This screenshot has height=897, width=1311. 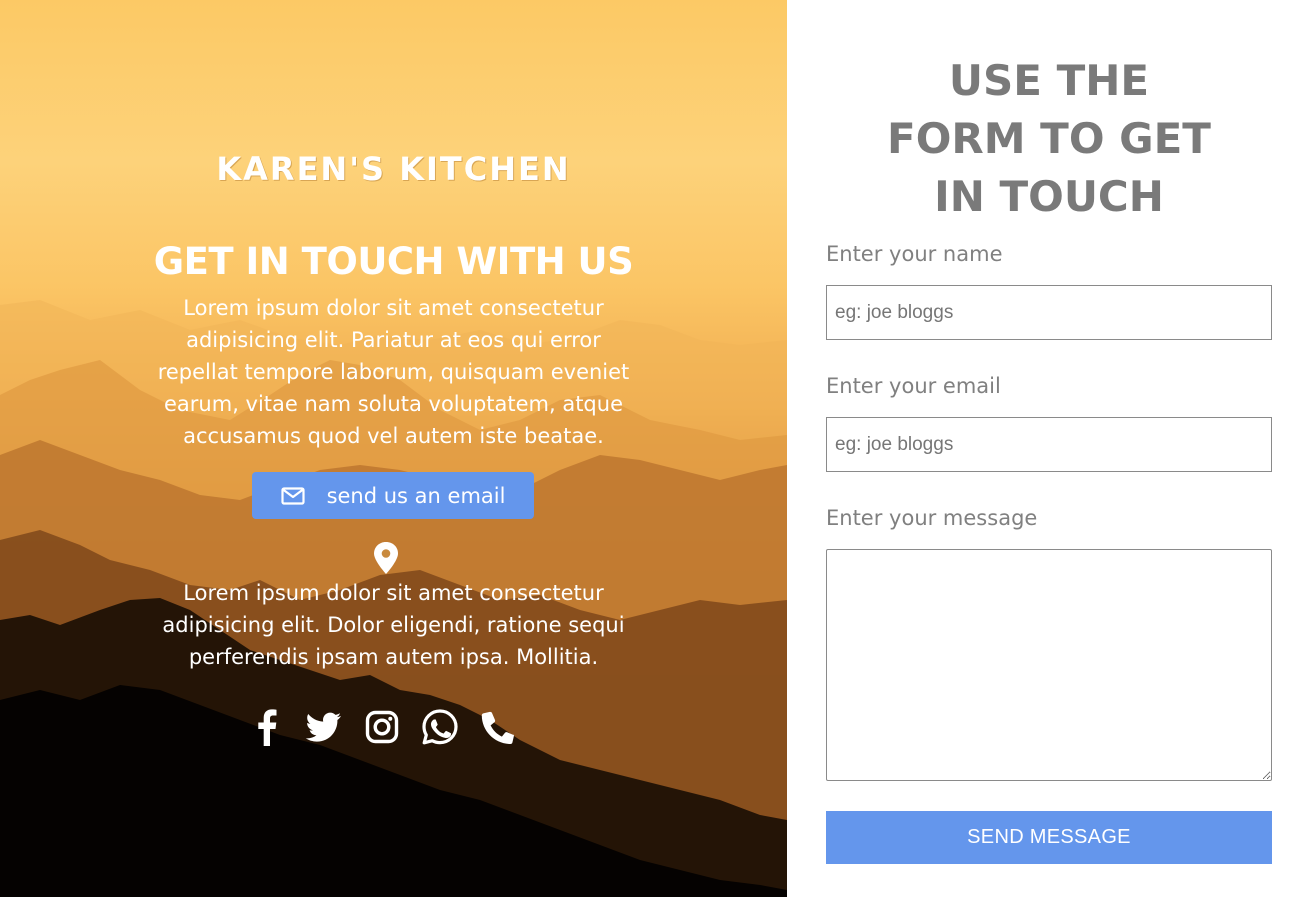 What do you see at coordinates (1049, 665) in the screenshot?
I see `message-textarea` at bounding box center [1049, 665].